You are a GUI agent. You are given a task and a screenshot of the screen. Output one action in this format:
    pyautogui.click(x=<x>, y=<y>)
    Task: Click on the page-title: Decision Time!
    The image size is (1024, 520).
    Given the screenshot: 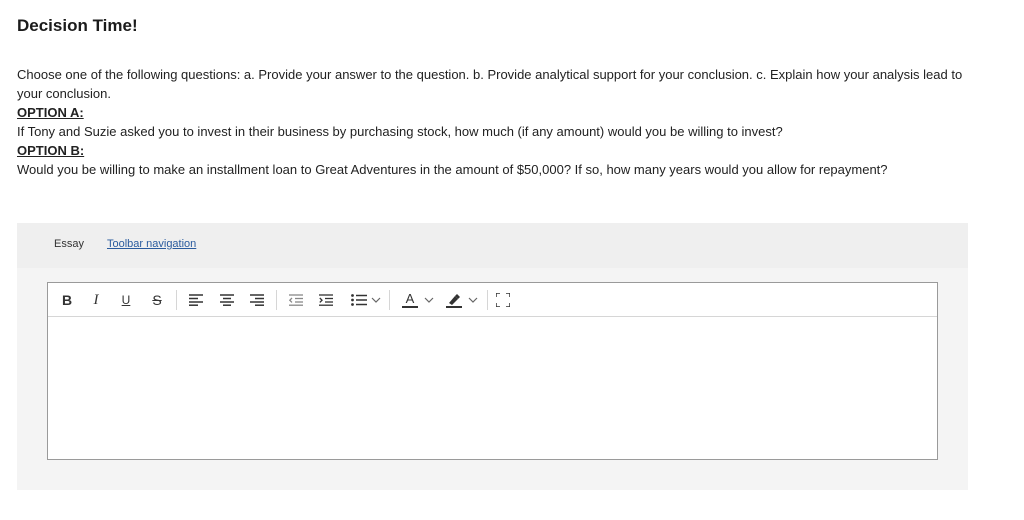 What is the action you would take?
    pyautogui.click(x=77, y=25)
    